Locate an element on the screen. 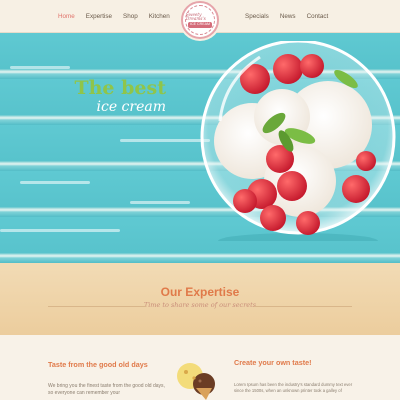  nav-kitchen-link: Kitchen is located at coordinates (159, 16).